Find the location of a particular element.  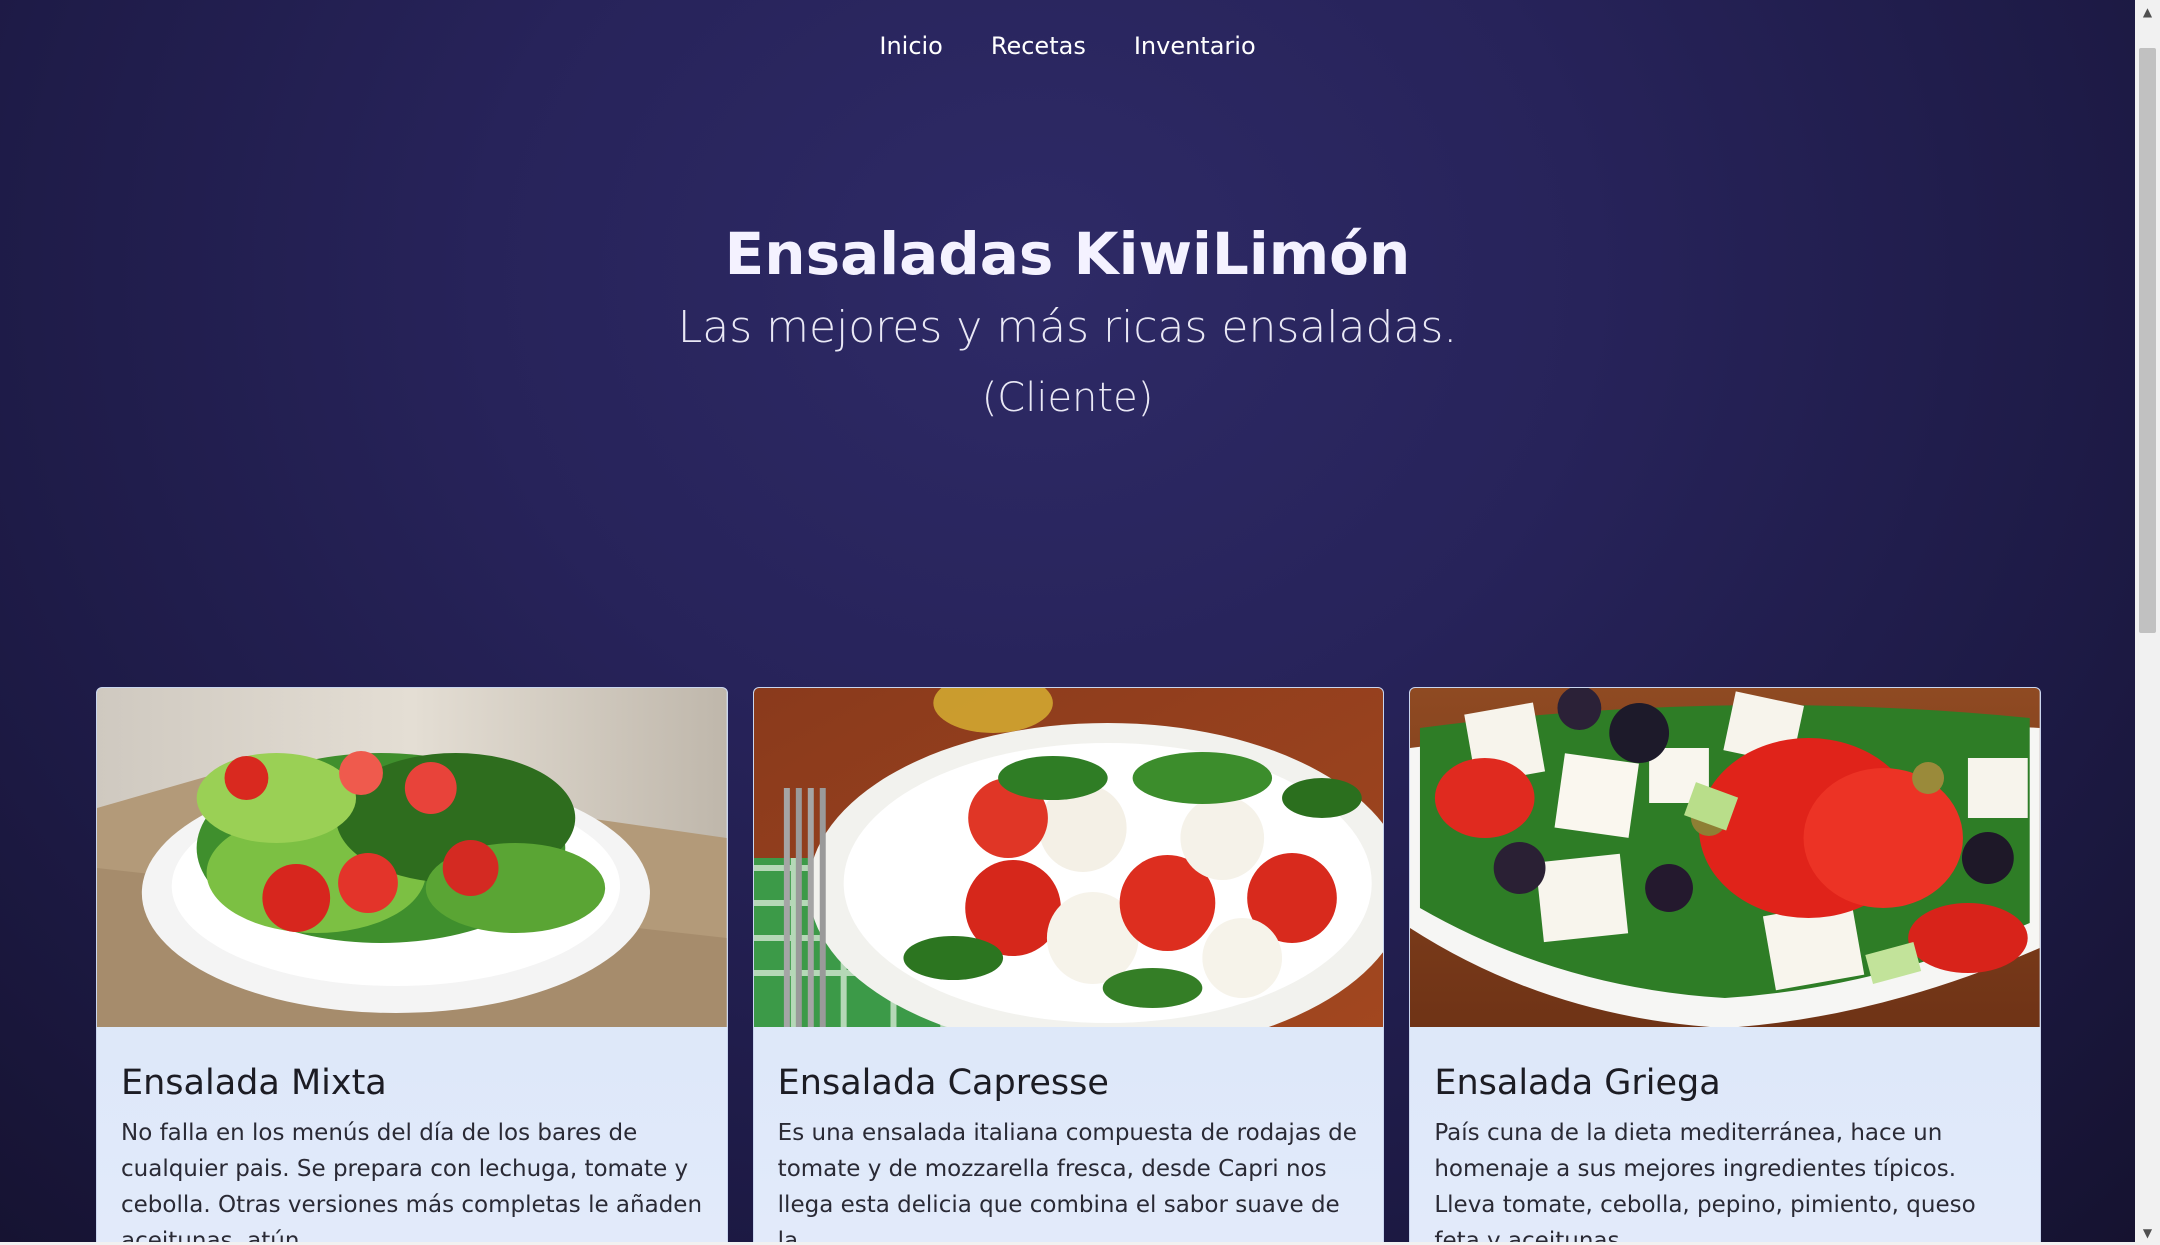

hero-subtitle: Las mejores y más ricas ensaladas. is located at coordinates (1067, 327).